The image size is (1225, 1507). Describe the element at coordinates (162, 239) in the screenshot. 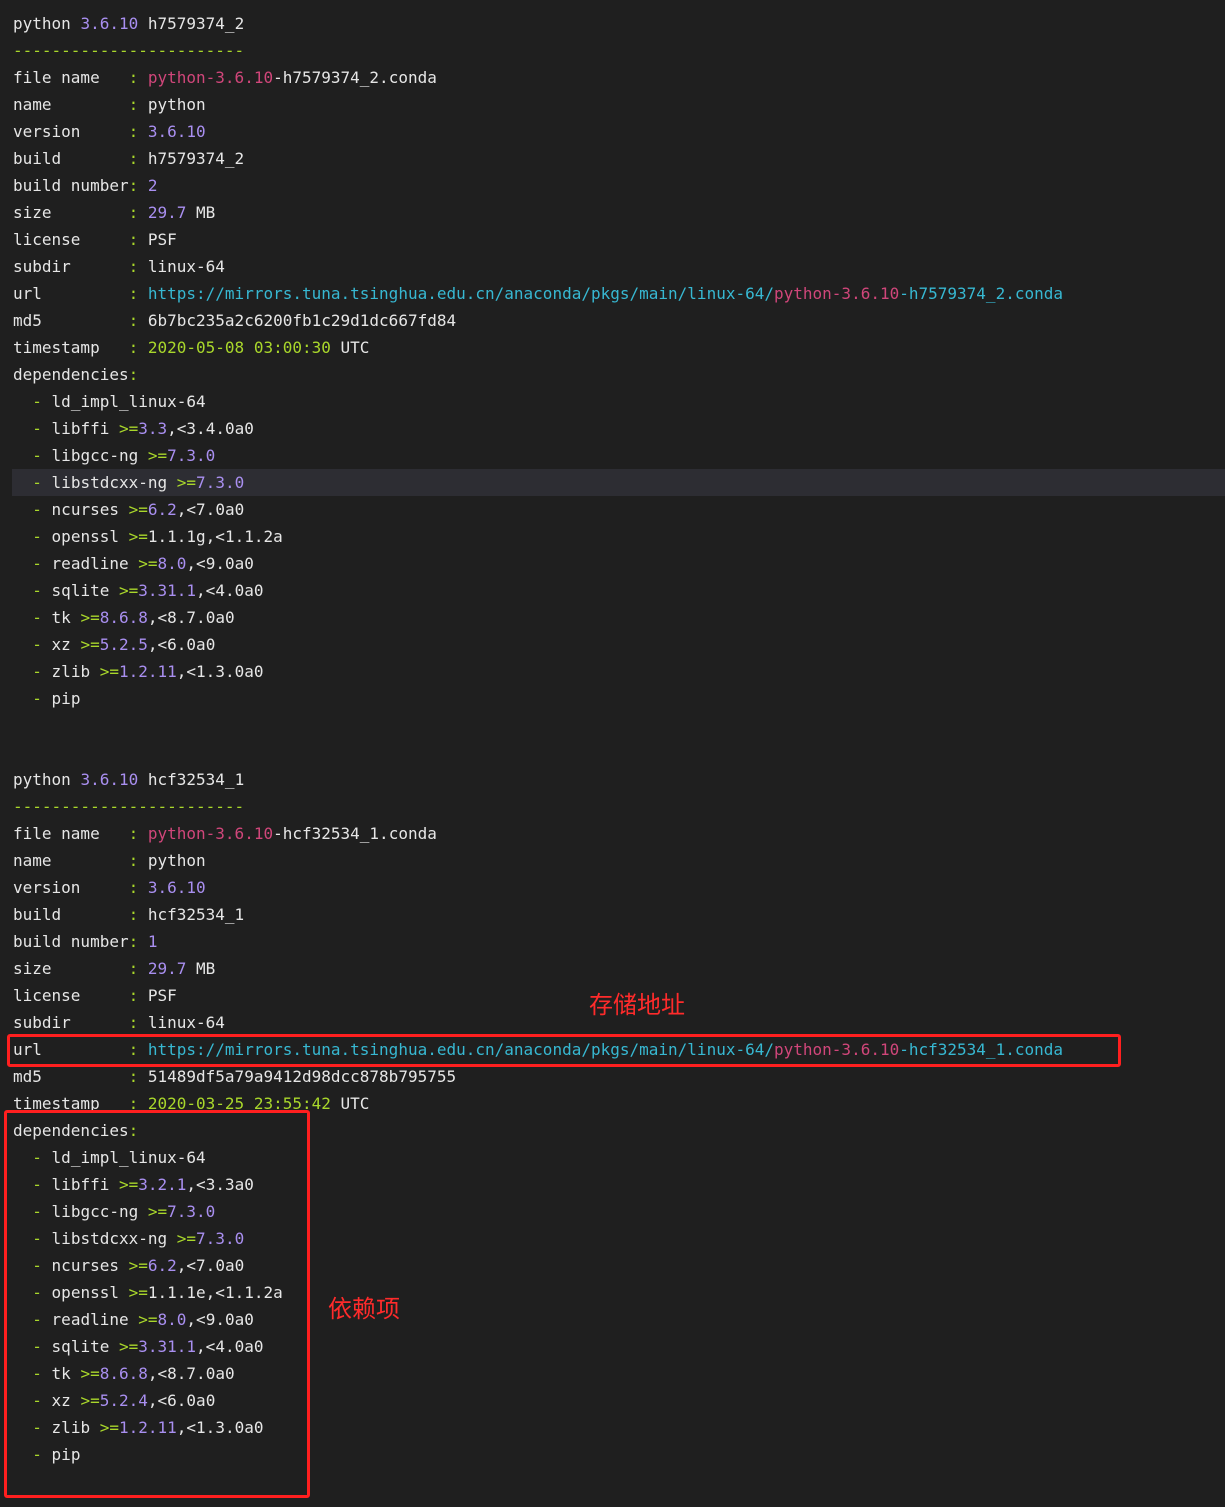

I see `field-value: PSF` at that location.